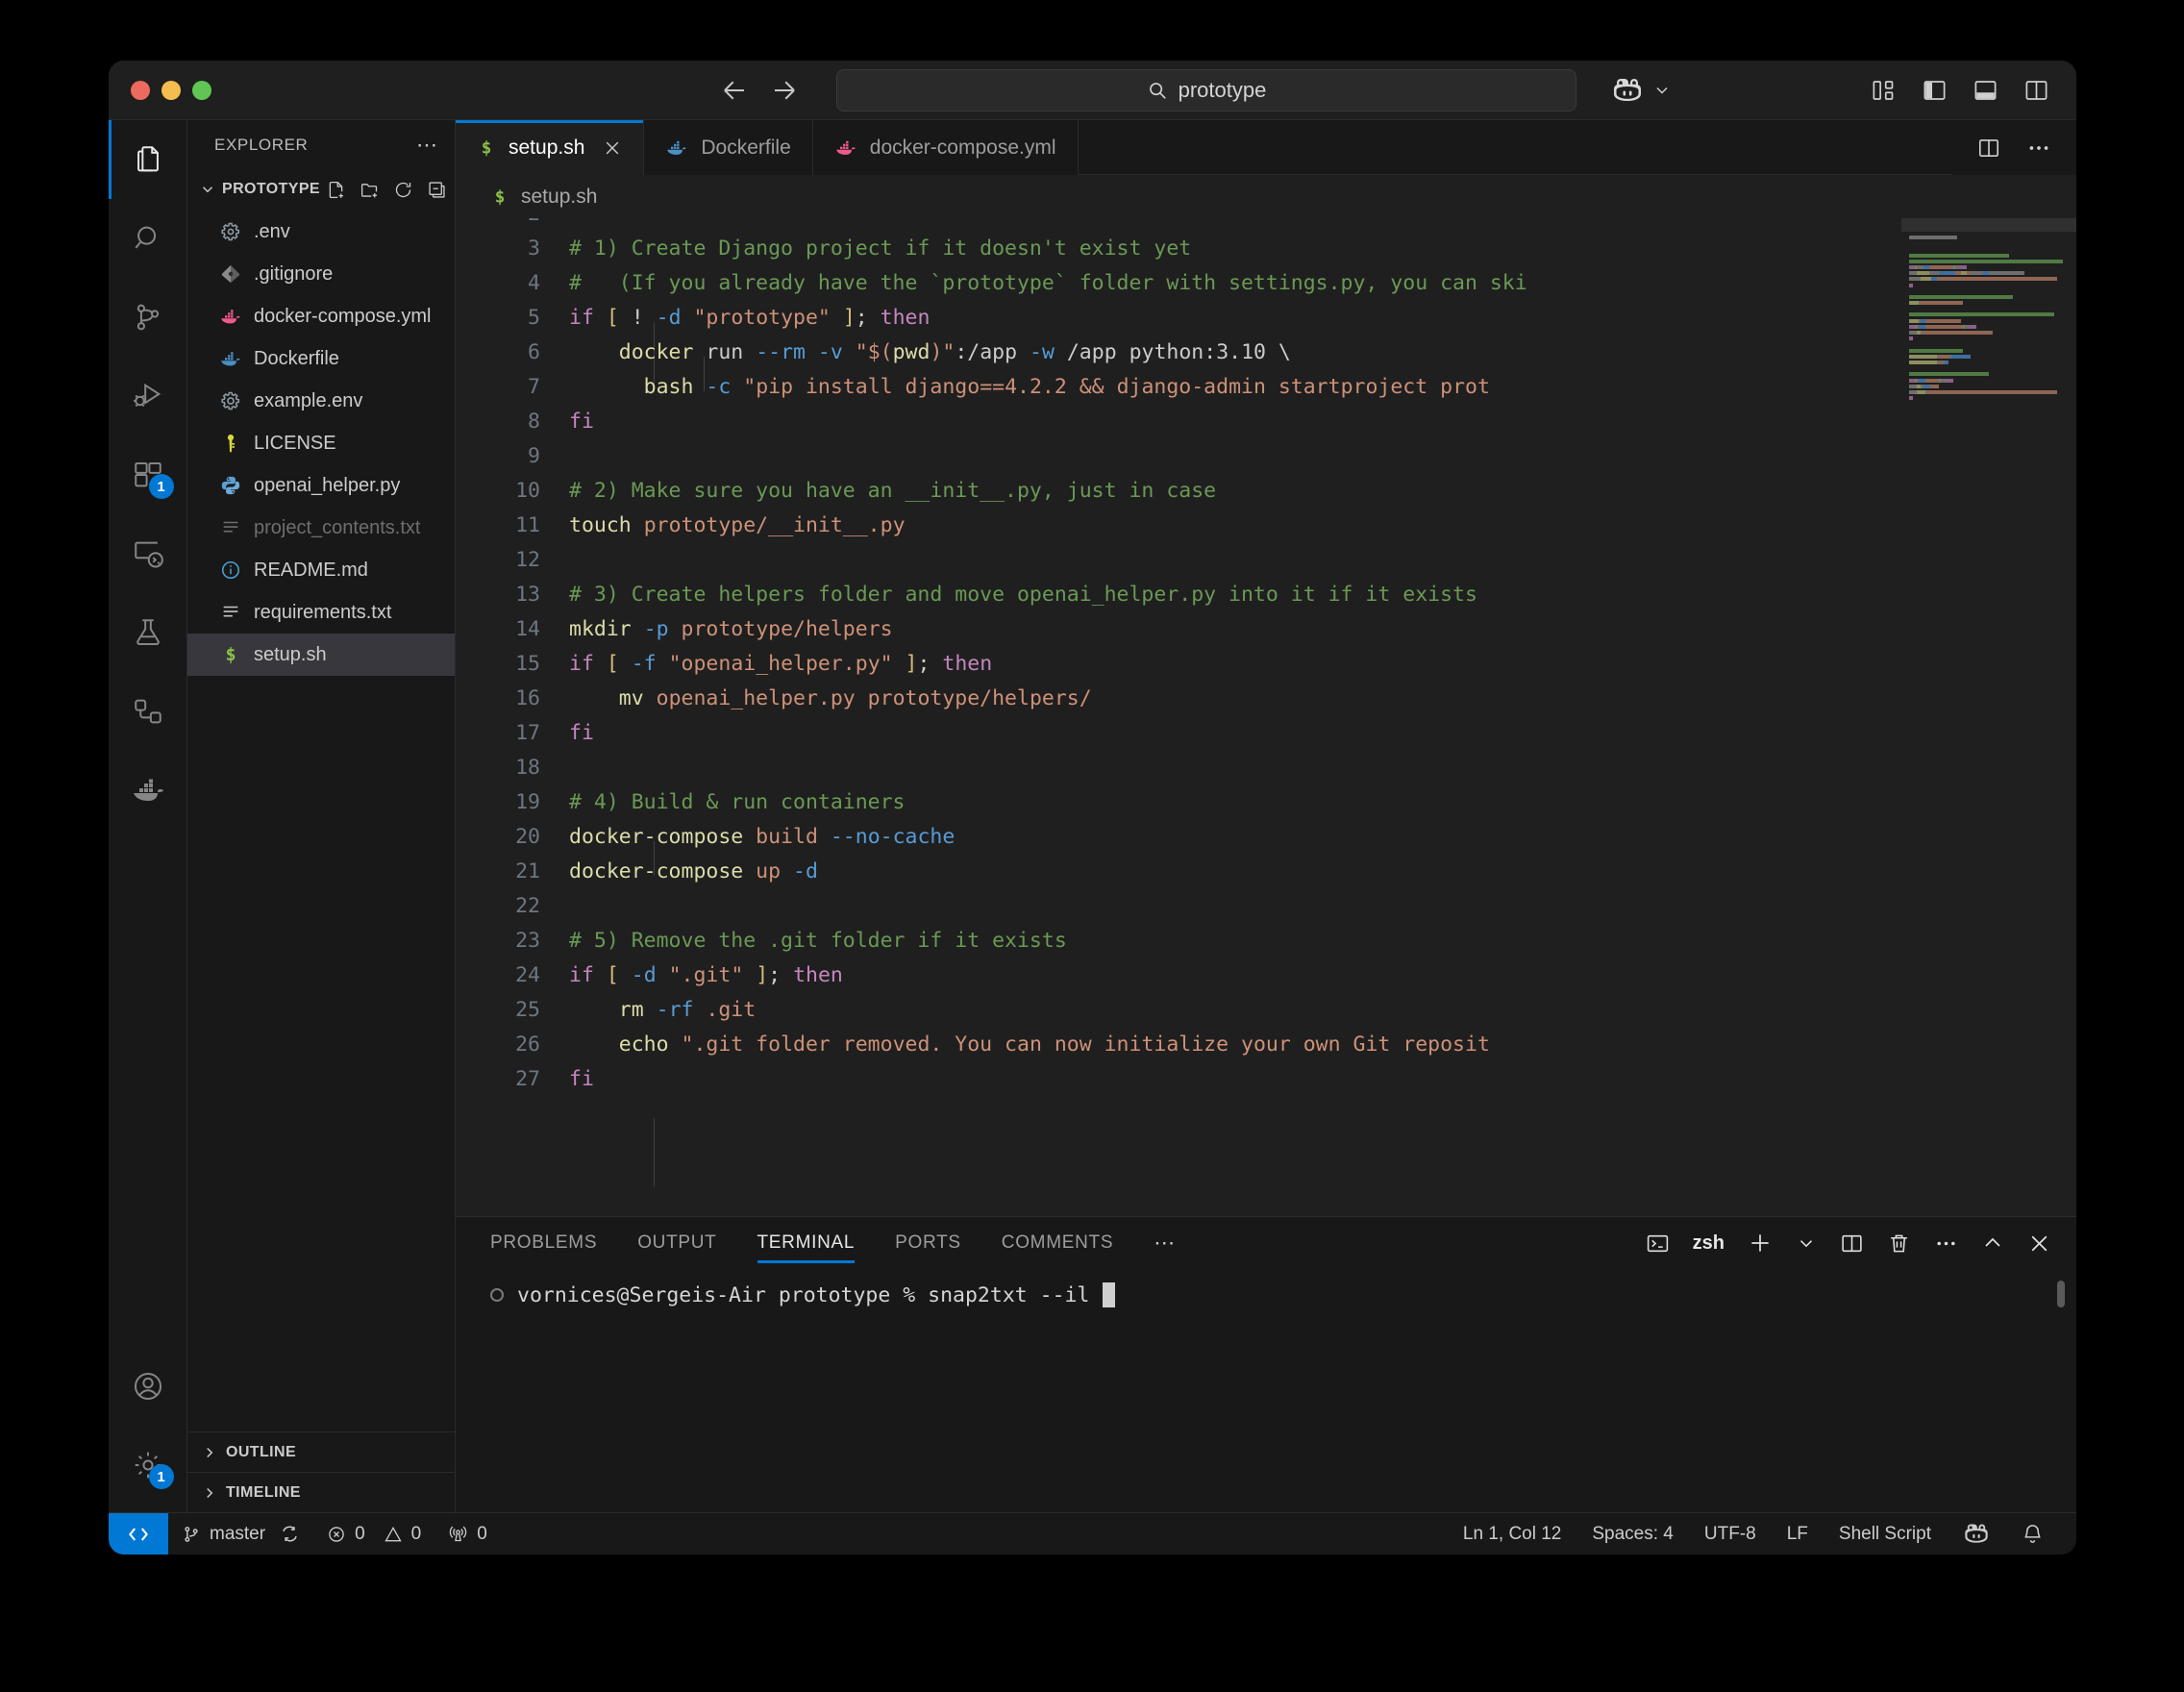 The width and height of the screenshot is (2184, 1692). Describe the element at coordinates (1798, 1534) in the screenshot. I see `status-eol: LF` at that location.